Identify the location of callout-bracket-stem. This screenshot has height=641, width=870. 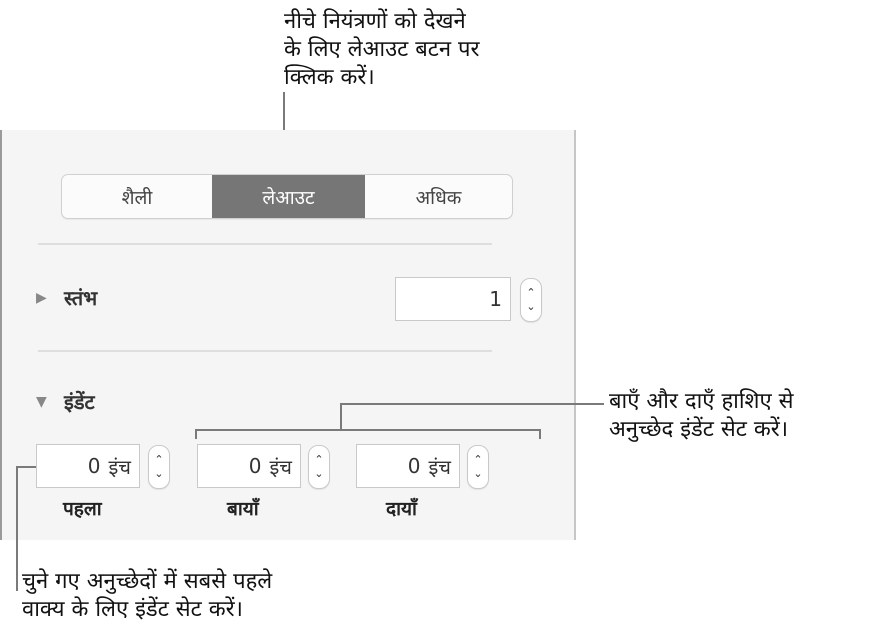
(341, 416).